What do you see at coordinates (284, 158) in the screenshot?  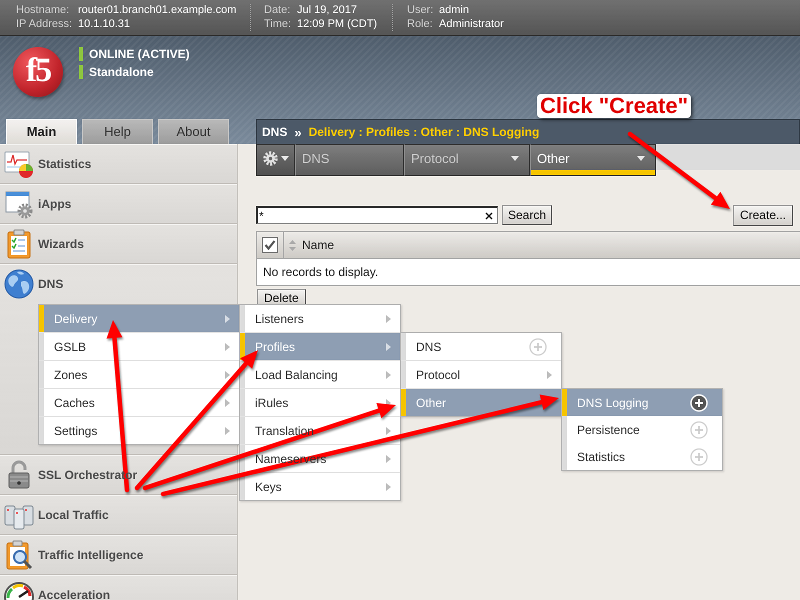 I see `caret-down-icon` at bounding box center [284, 158].